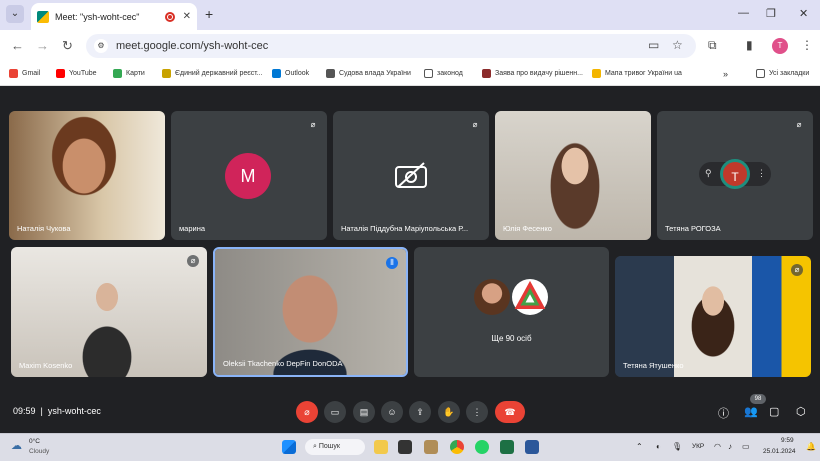  What do you see at coordinates (392, 412) in the screenshot?
I see `reactions-button: ☺` at bounding box center [392, 412].